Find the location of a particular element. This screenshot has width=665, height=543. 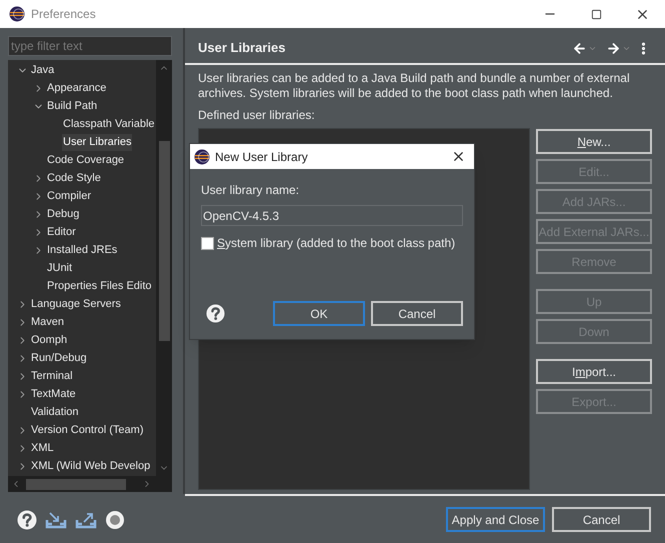

maximize-icon is located at coordinates (596, 14).